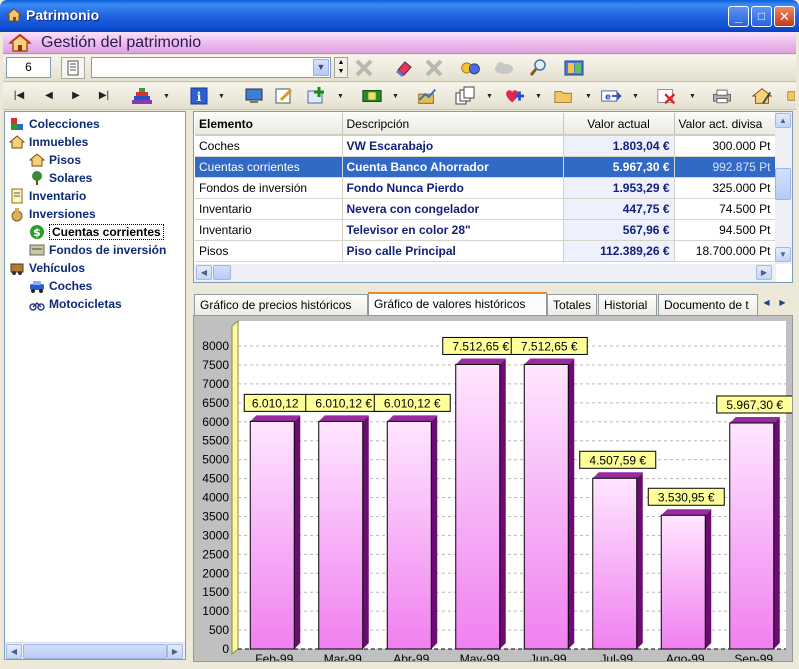 The height and width of the screenshot is (669, 799). Describe the element at coordinates (364, 68) in the screenshot. I see `delete-icon` at that location.